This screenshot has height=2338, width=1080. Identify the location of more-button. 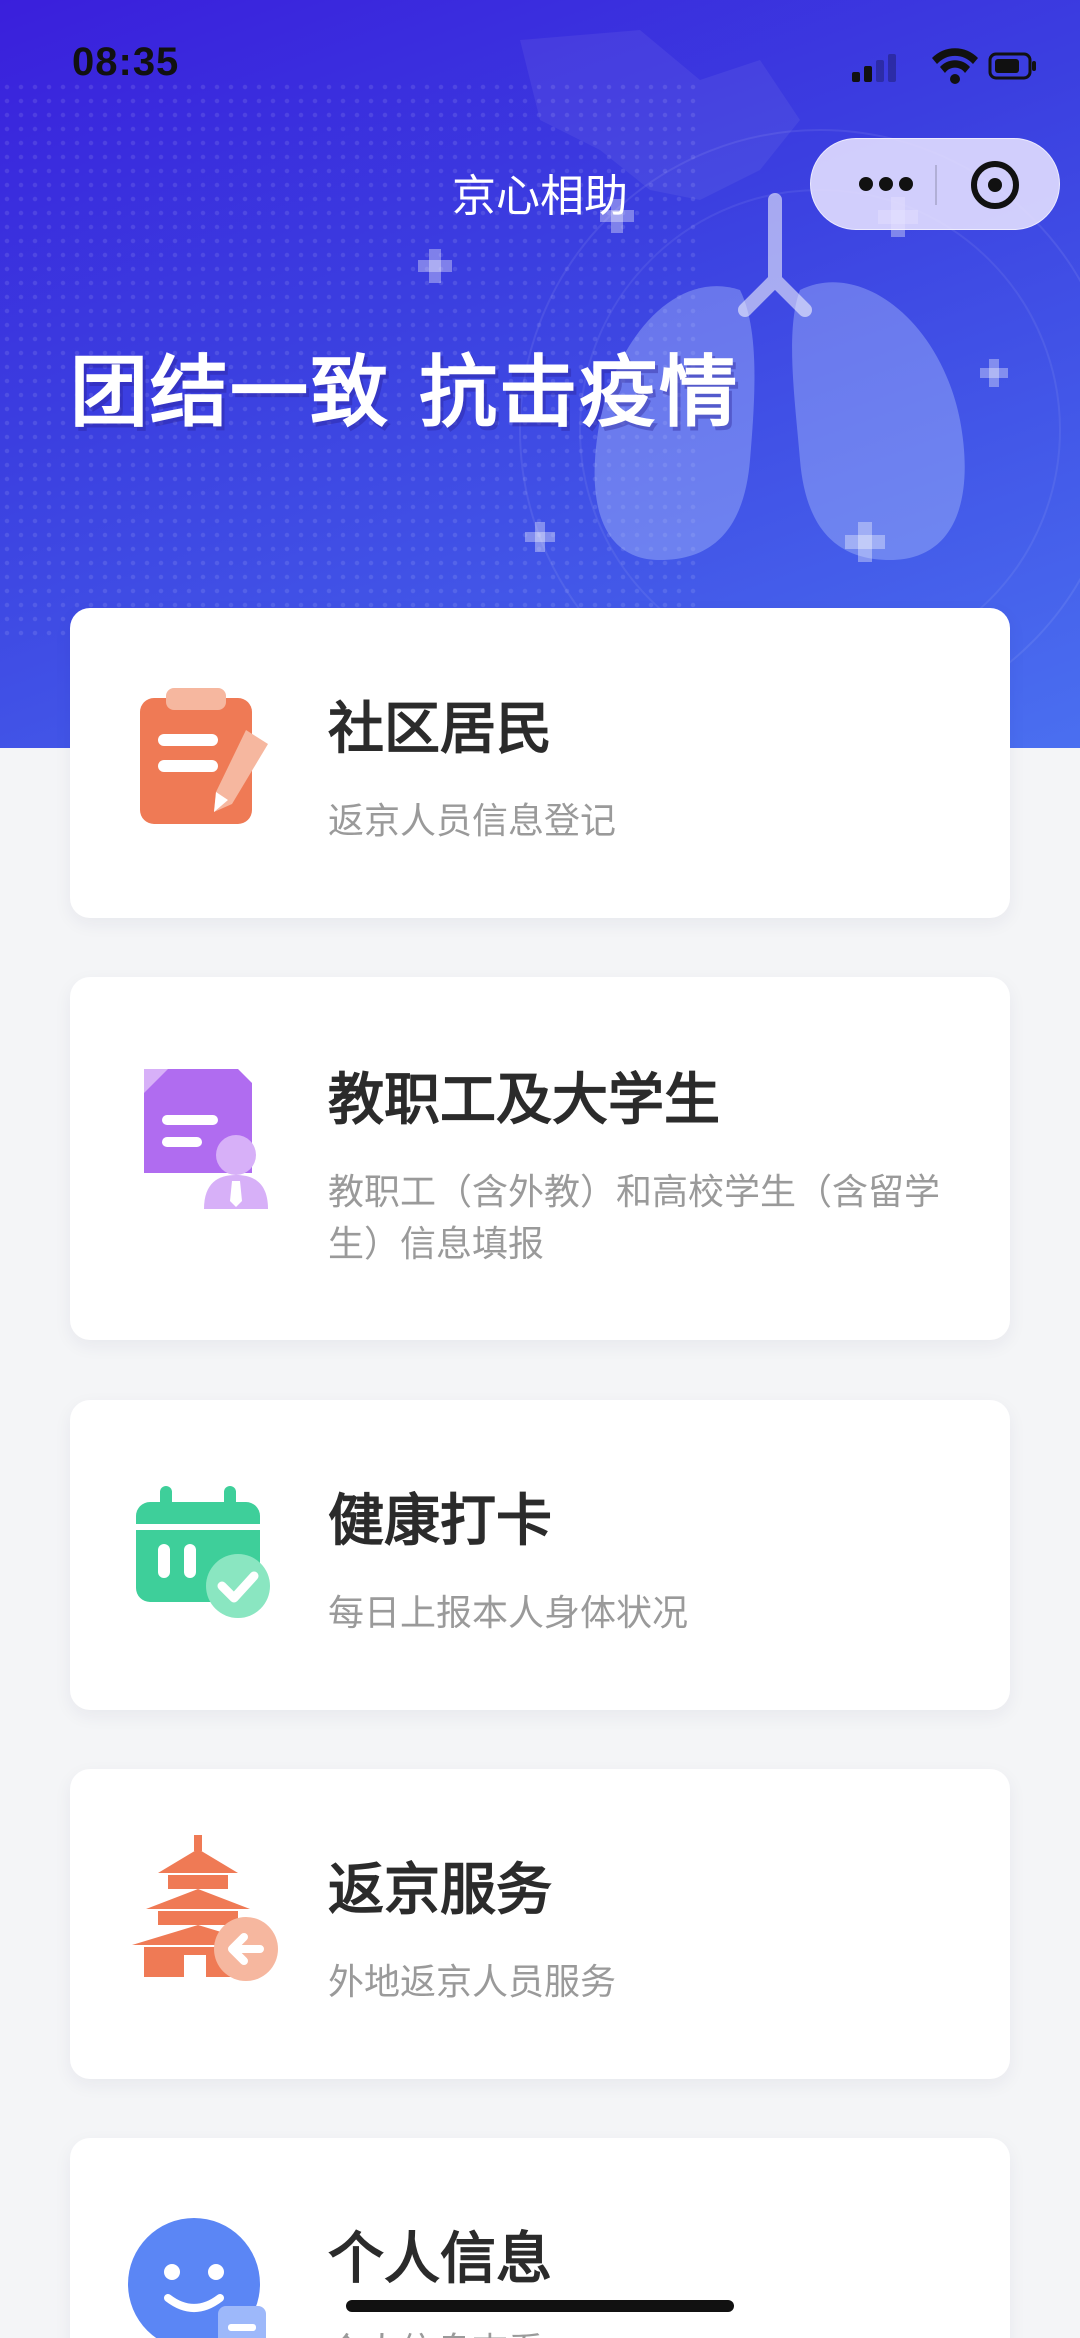
(886, 185).